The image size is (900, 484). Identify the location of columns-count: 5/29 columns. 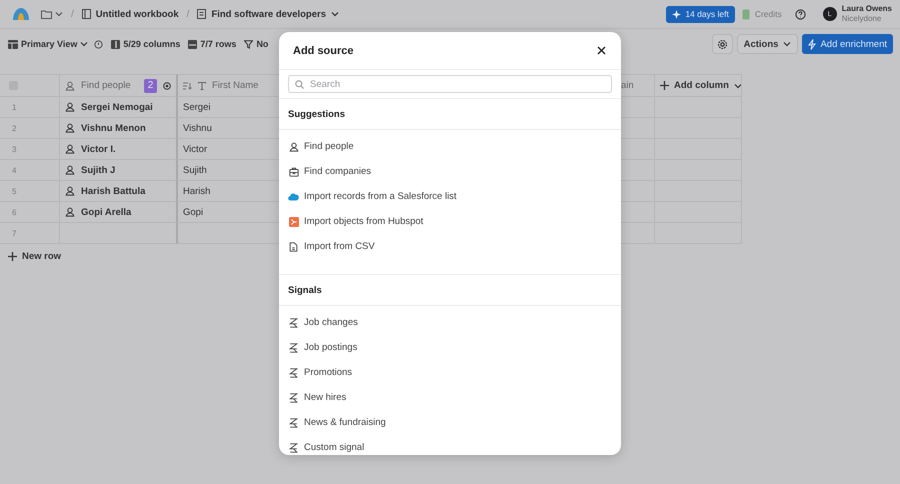
(151, 44).